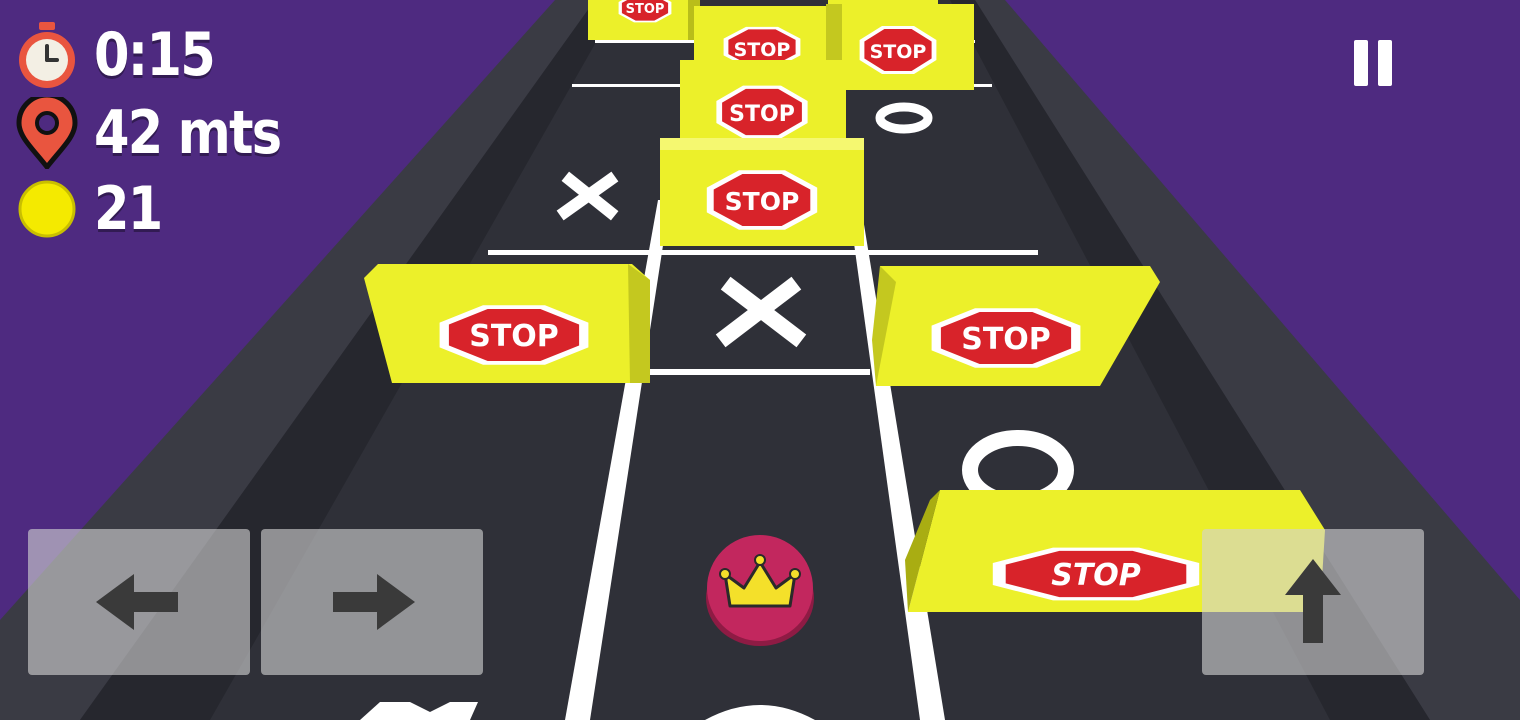  I want to click on arrow-left-icon, so click(137, 602).